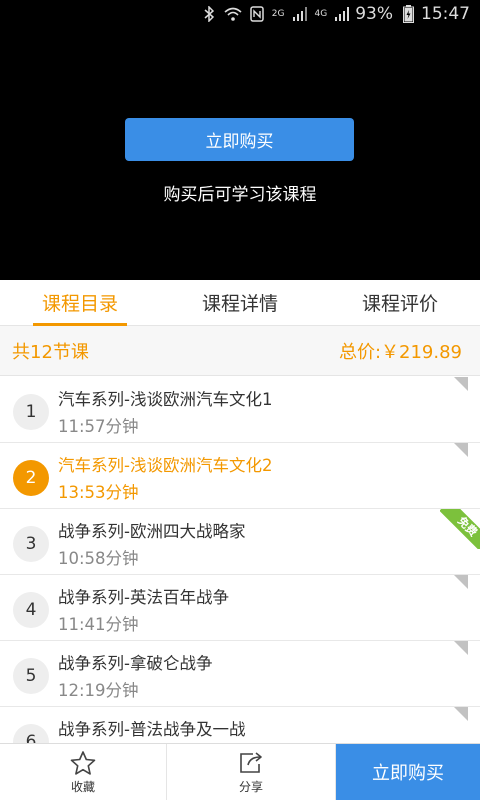  I want to click on lesson-item-3: 3 战争系列-欧洲四大战略家 10:58分钟 免费, so click(240, 542).